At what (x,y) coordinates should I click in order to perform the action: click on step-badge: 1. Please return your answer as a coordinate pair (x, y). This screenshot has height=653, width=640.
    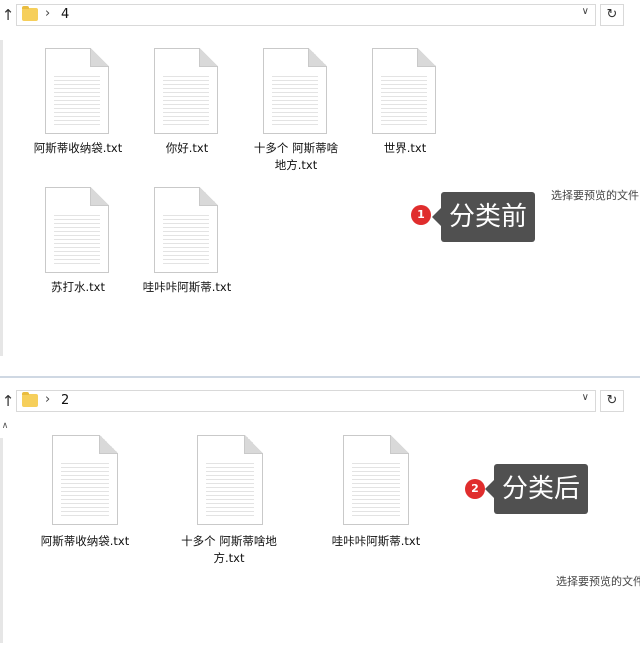
    Looking at the image, I should click on (421, 215).